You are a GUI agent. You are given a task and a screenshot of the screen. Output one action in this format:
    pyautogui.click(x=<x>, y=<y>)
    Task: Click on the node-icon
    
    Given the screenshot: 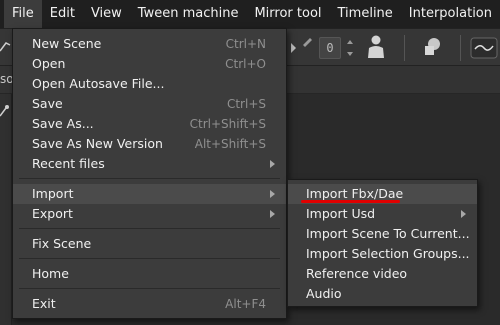 What is the action you would take?
    pyautogui.click(x=6, y=109)
    